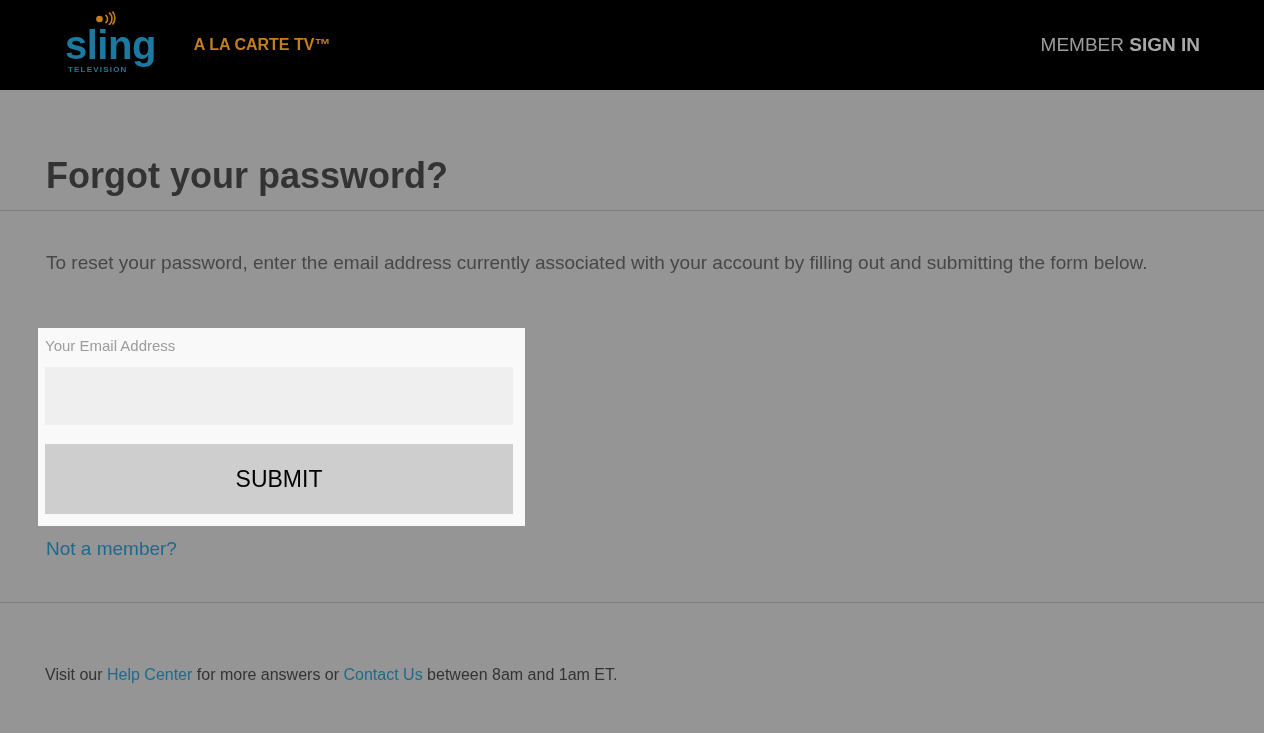  What do you see at coordinates (110, 346) in the screenshot?
I see `email-label: Your Email Address` at bounding box center [110, 346].